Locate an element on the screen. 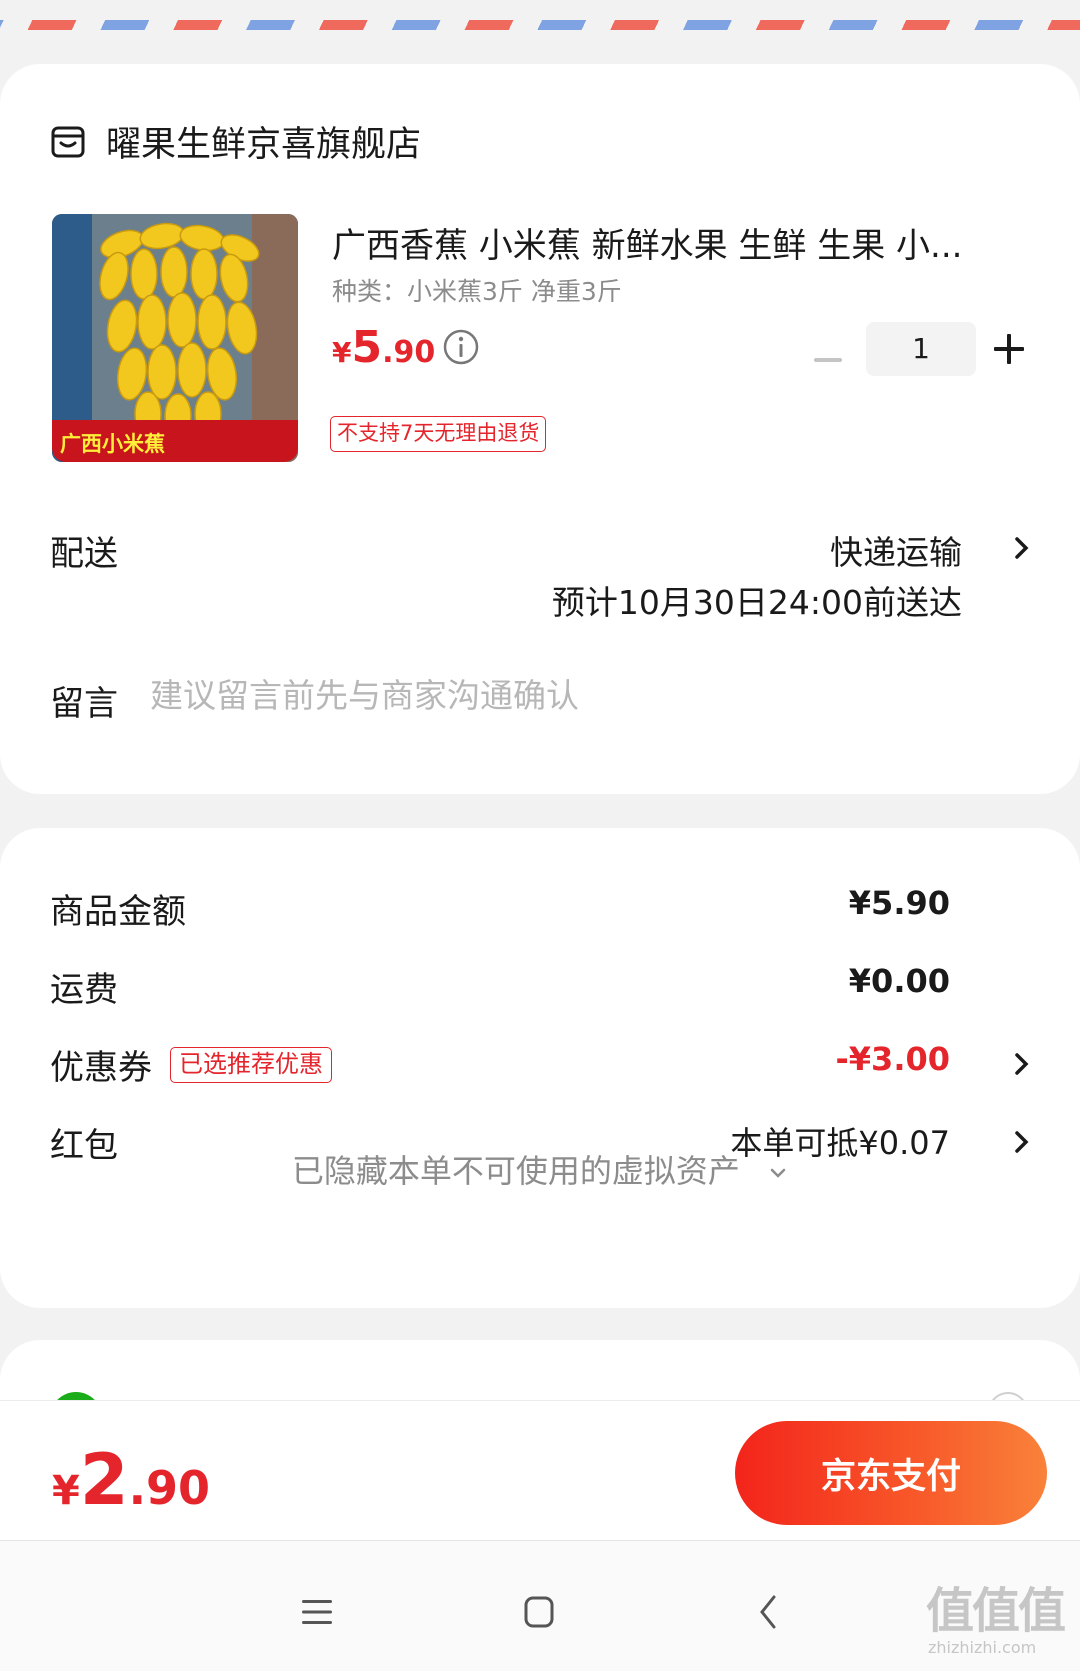 This screenshot has width=1080, height=1671. wechat-pay-icon is located at coordinates (76, 1396).